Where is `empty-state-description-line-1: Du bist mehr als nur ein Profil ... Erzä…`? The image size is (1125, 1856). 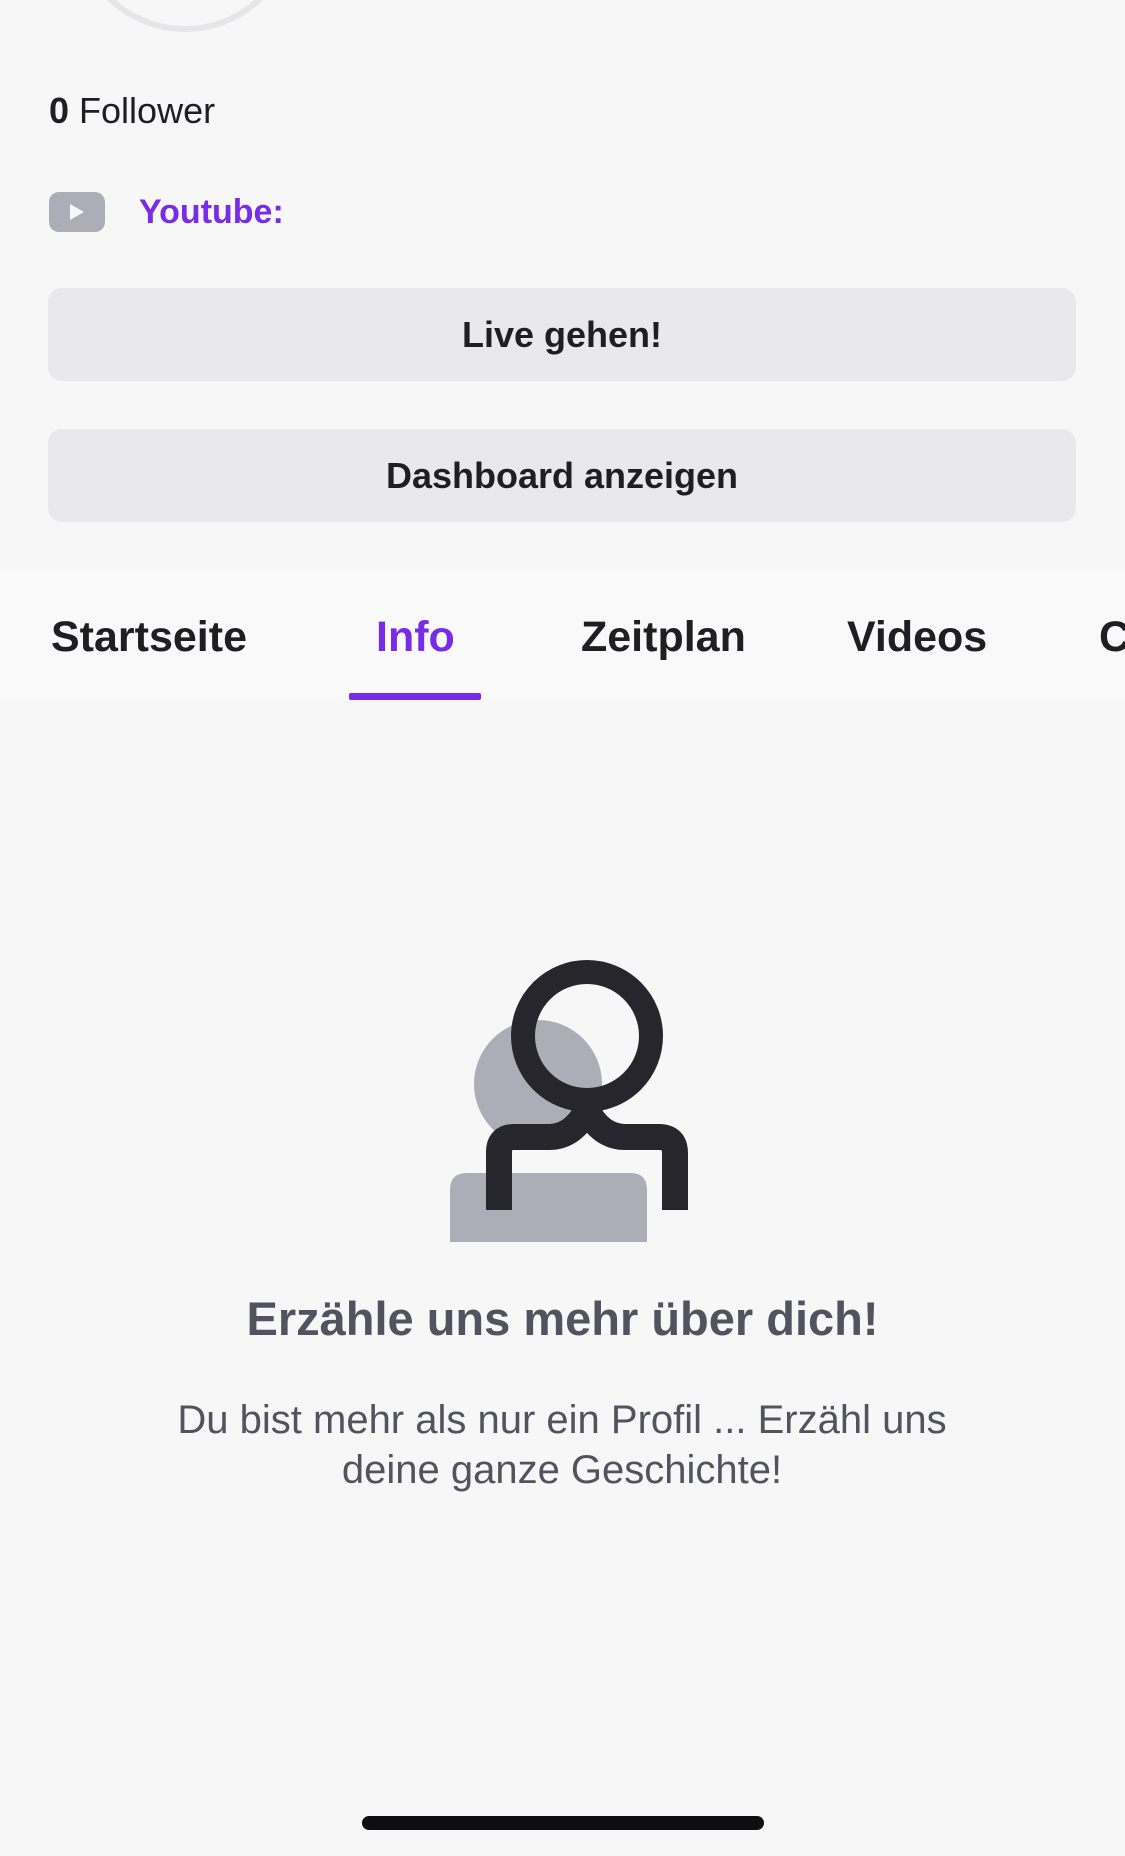
empty-state-description-line-1: Du bist mehr als nur ein Profil ... Erzä… is located at coordinates (562, 1420).